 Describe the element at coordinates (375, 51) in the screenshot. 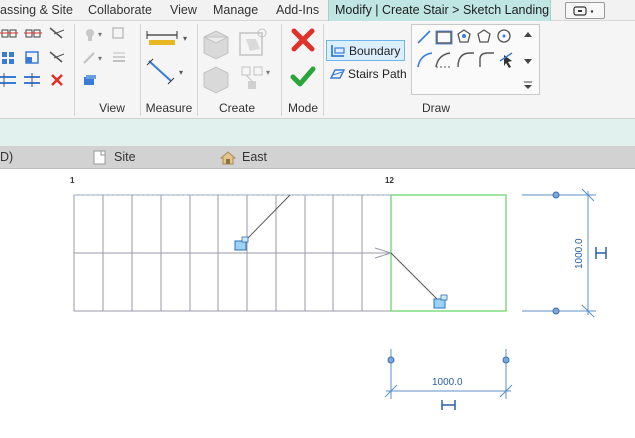

I see `boundary-label: Boundary` at that location.